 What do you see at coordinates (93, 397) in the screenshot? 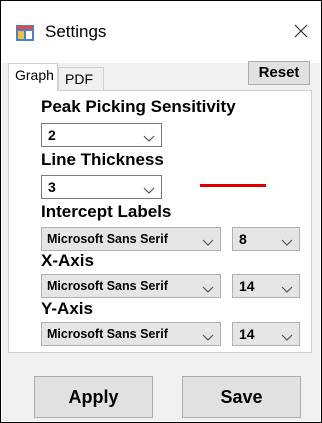
I see `apply-button: Apply` at bounding box center [93, 397].